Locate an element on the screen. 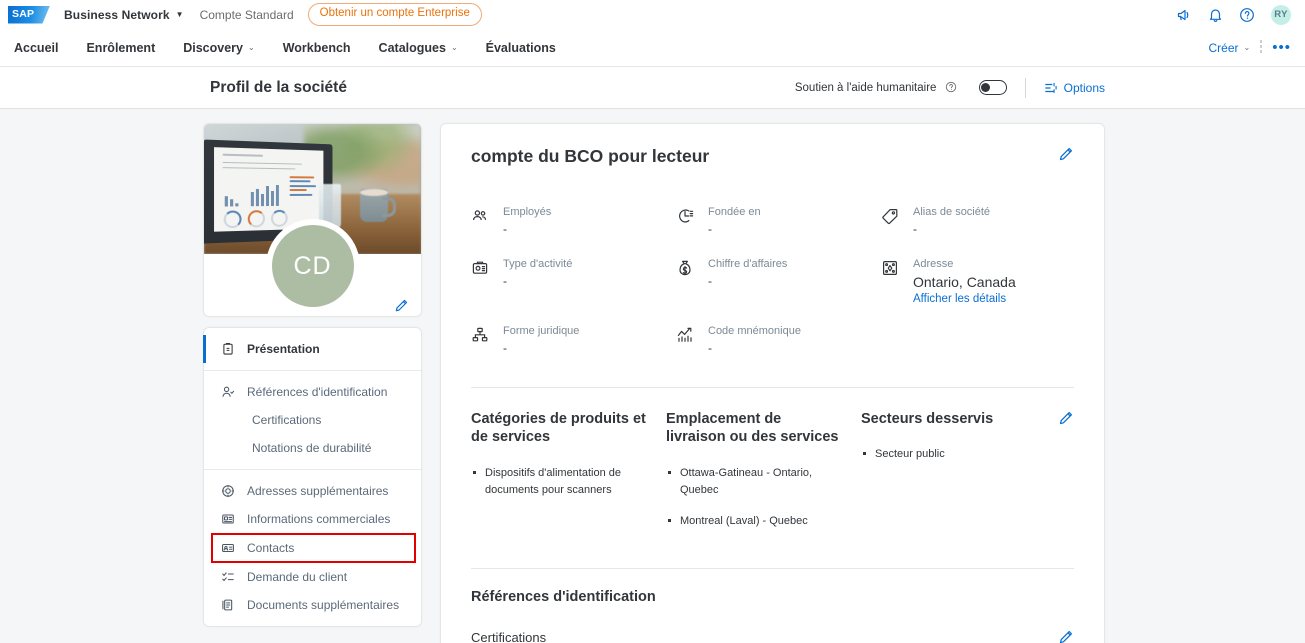 This screenshot has width=1305, height=643. nav-label: Évaluations is located at coordinates (520, 47).